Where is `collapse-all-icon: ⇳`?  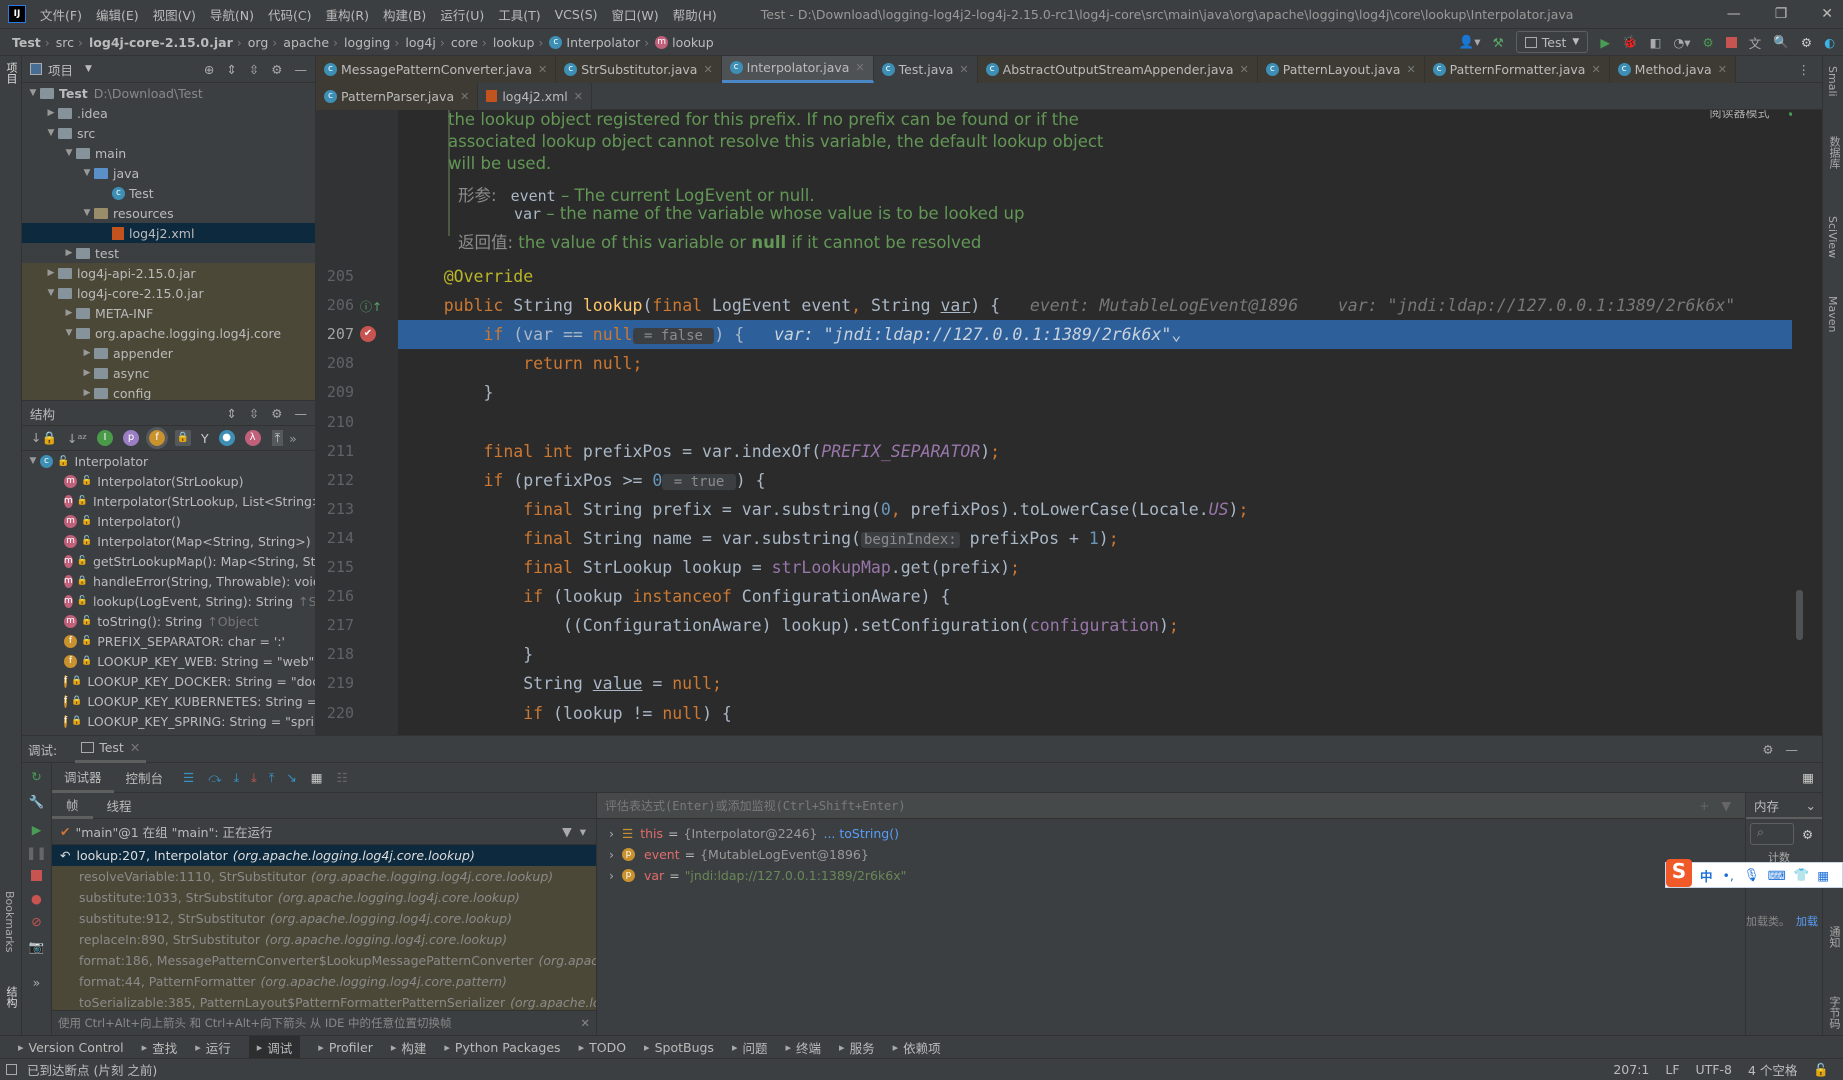
collapse-all-icon: ⇳ is located at coordinates (254, 413).